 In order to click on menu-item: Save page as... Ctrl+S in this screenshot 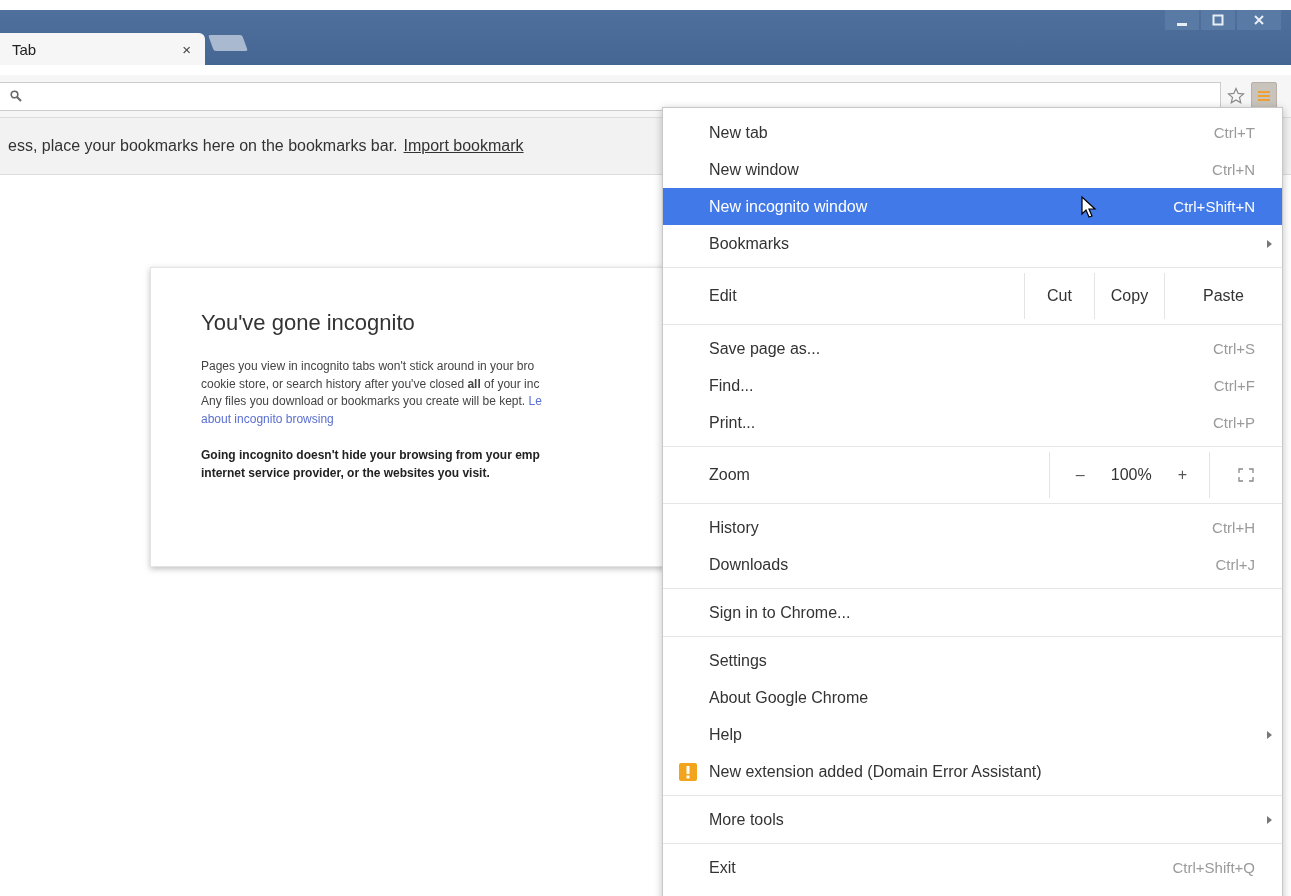, I will do `click(972, 348)`.